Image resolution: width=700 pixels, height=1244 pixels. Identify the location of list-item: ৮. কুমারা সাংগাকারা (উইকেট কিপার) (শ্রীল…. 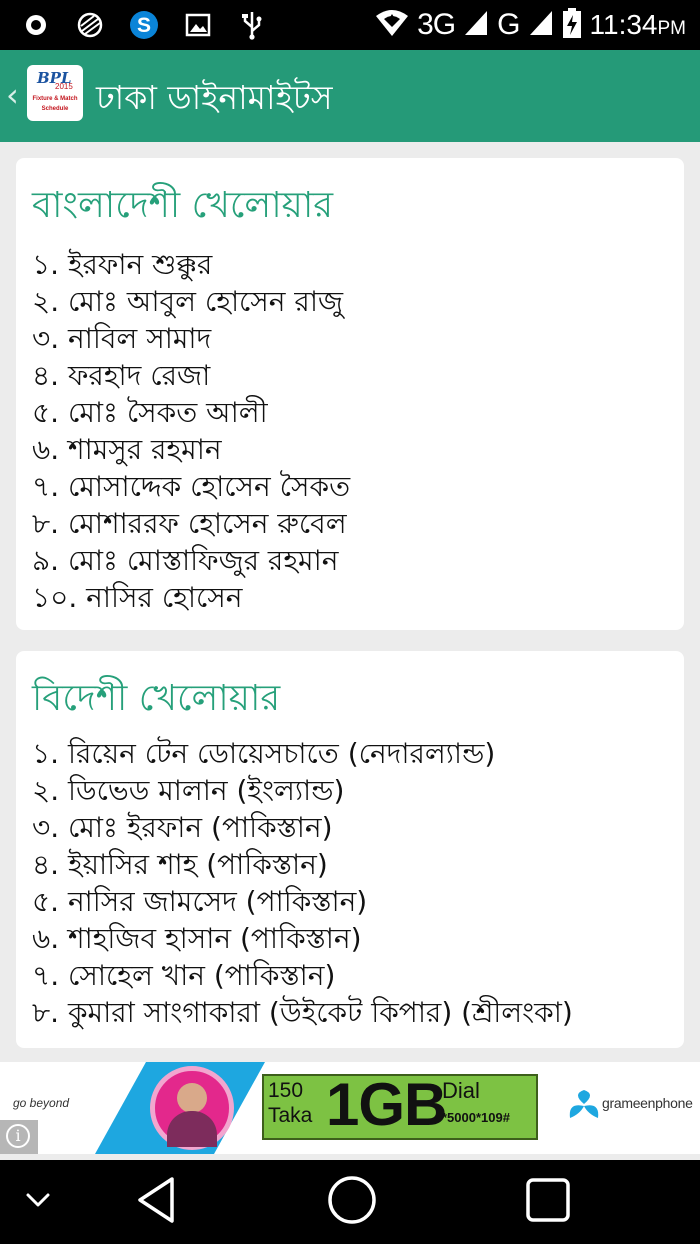
(302, 1012).